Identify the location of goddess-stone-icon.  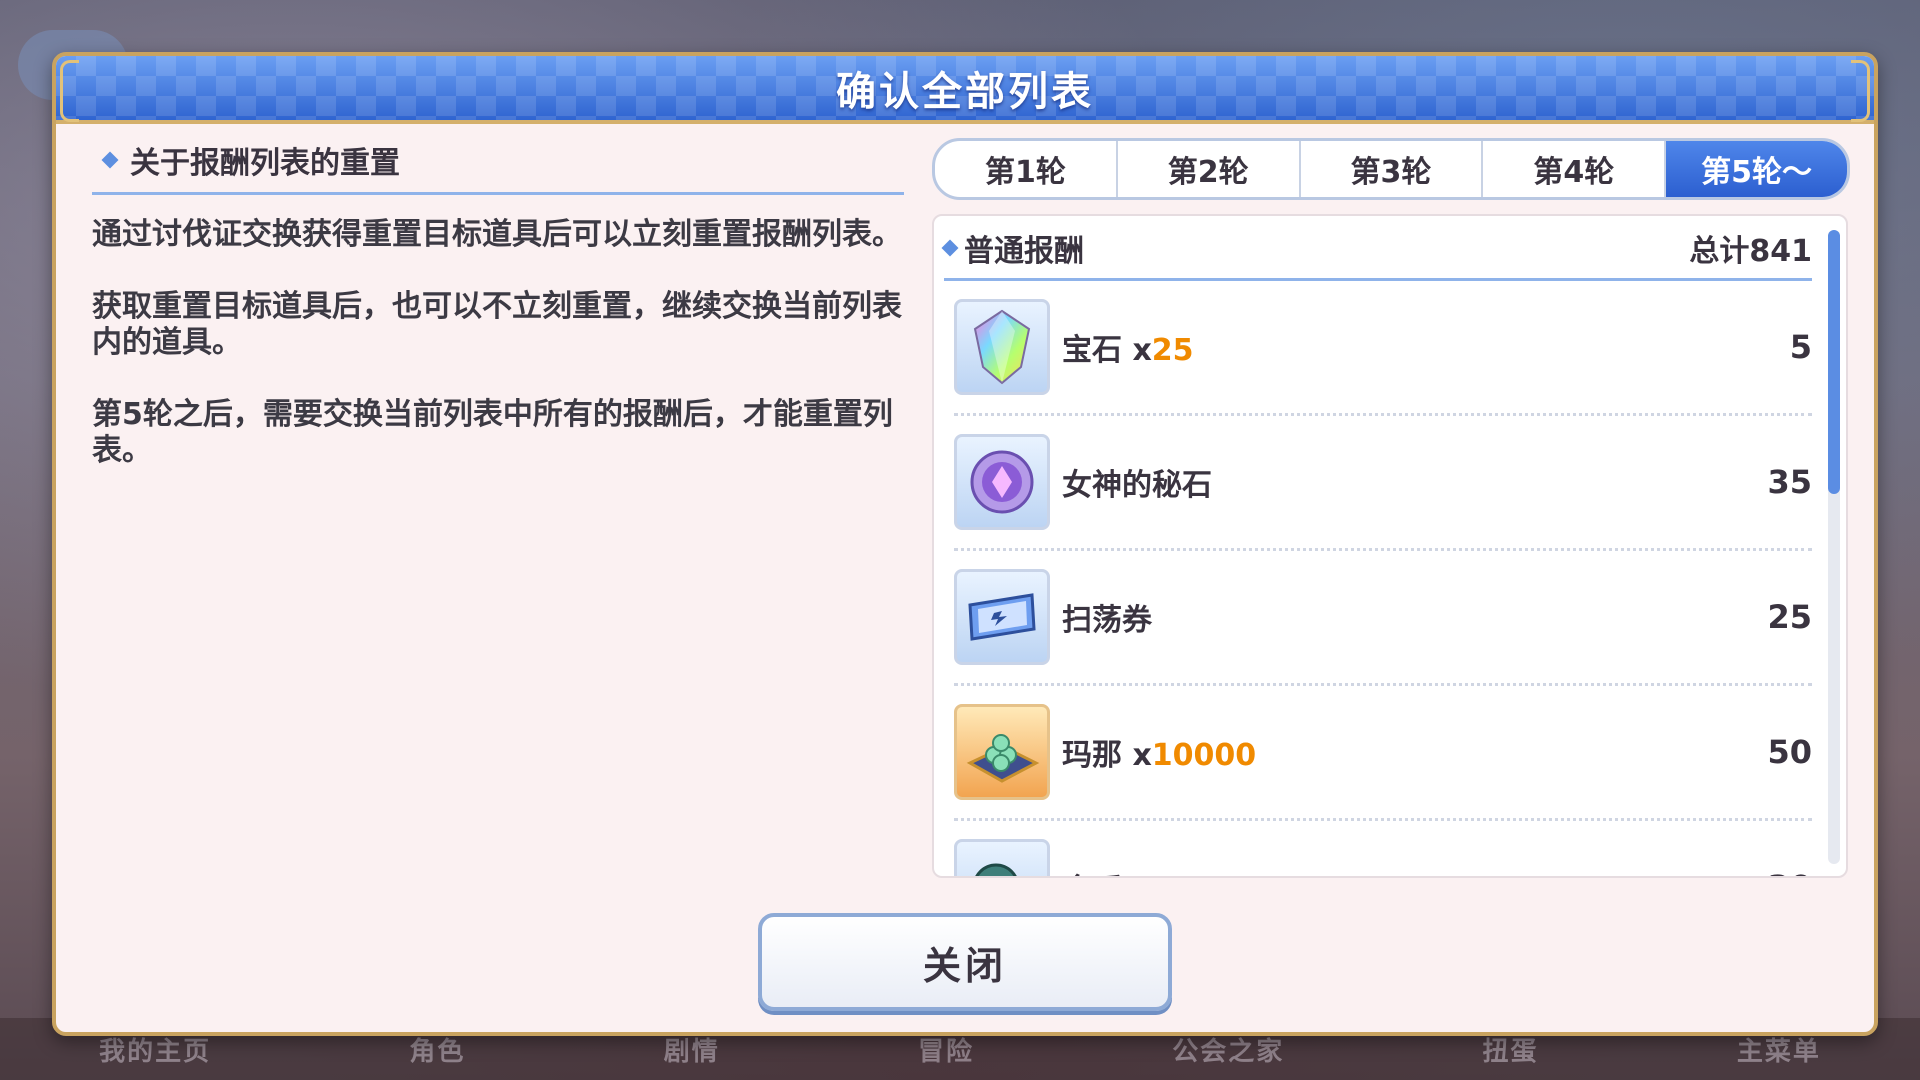
(1002, 482).